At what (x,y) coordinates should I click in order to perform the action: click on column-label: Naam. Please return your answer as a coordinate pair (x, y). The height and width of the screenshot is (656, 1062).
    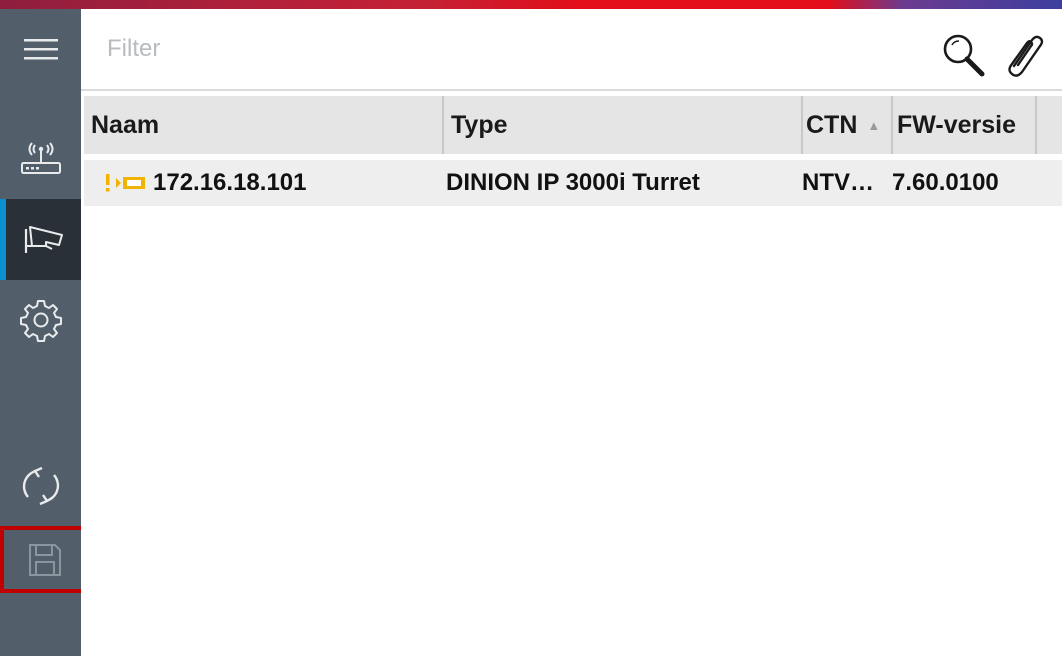
    Looking at the image, I should click on (125, 124).